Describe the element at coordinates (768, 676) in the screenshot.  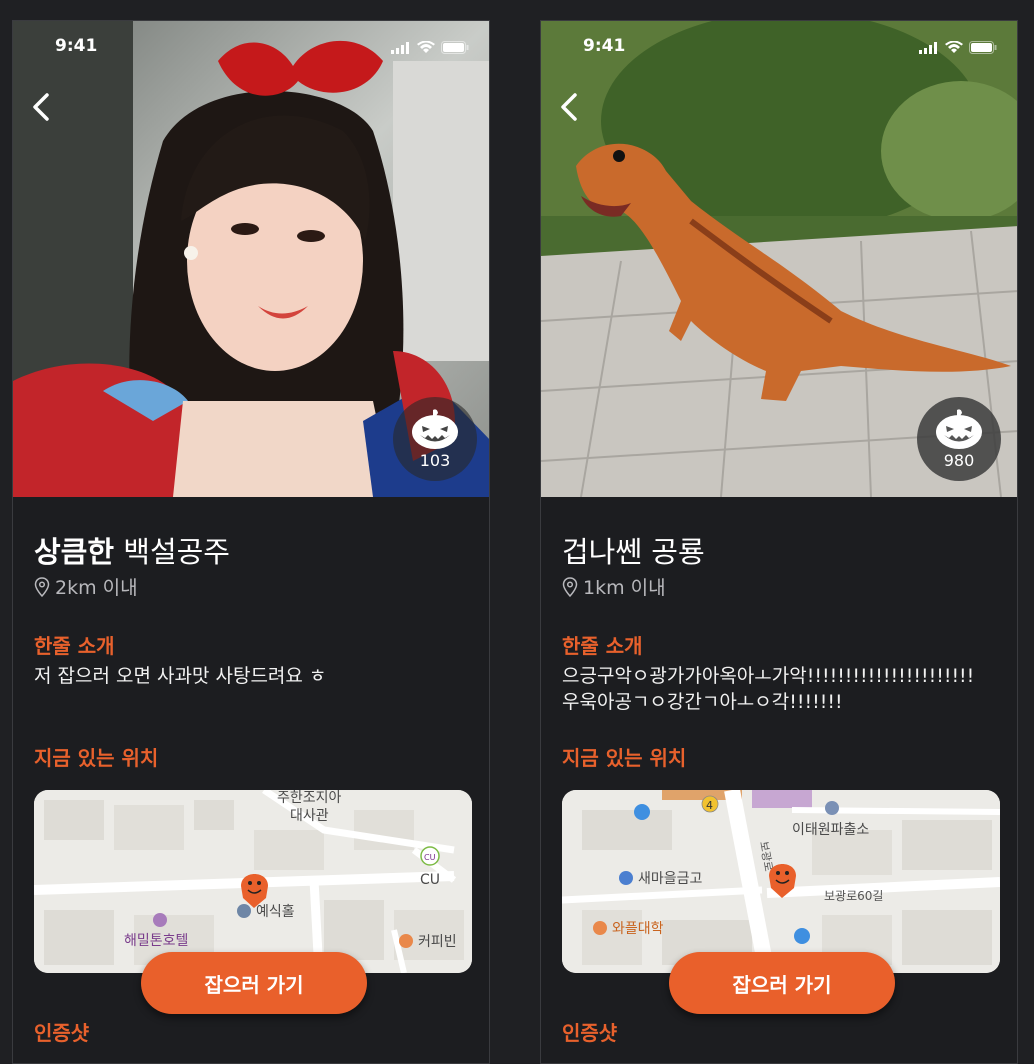
I see `intro-line: 으긍구악ㅇ광가가아옥아ㅗ가악!!!!!!!!!!!!!!!!!!!!!!` at that location.